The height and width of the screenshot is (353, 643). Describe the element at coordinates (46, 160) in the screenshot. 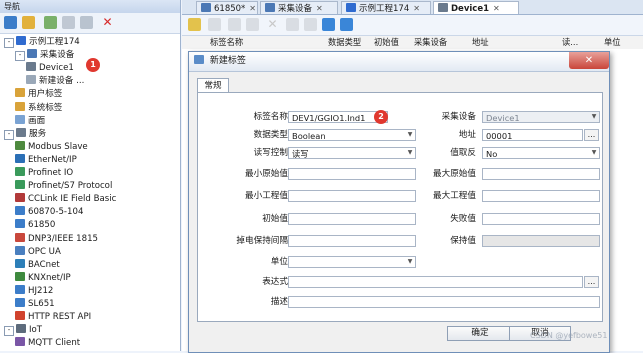

I see `tree-item: EtherNet/IP` at that location.